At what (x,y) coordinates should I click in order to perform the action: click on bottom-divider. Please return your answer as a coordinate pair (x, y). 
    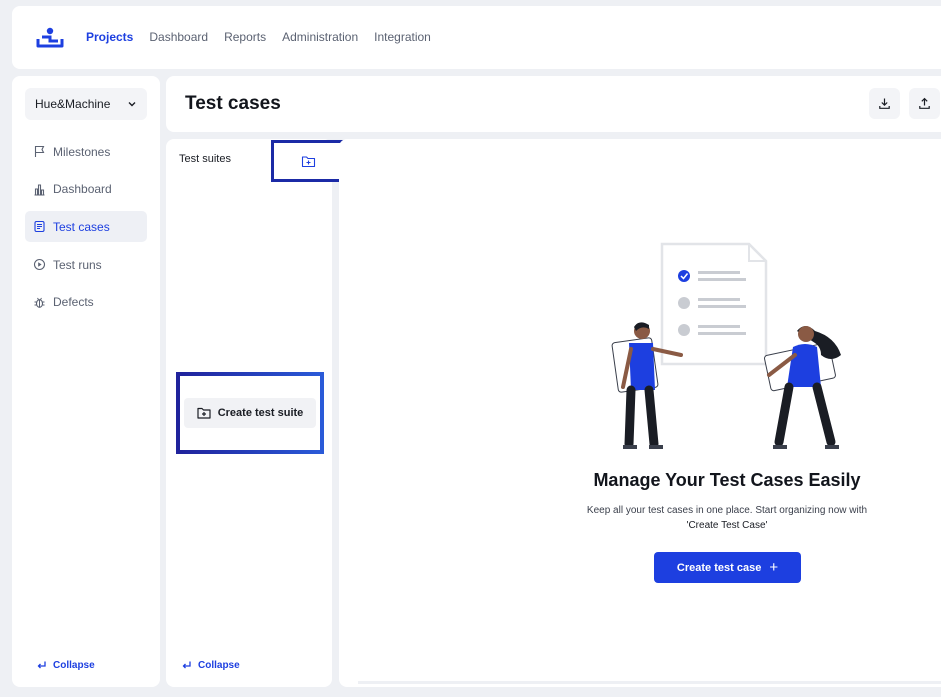
    Looking at the image, I should click on (649, 682).